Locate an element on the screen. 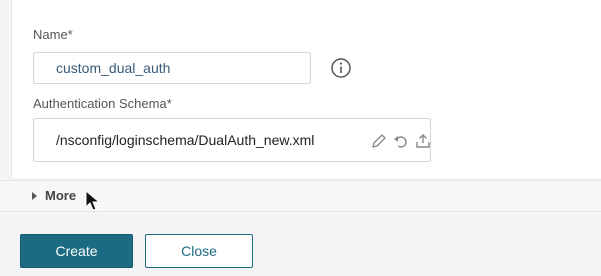 Image resolution: width=601 pixels, height=276 pixels. authentication-schema-label: Authentication Schema* is located at coordinates (102, 103).